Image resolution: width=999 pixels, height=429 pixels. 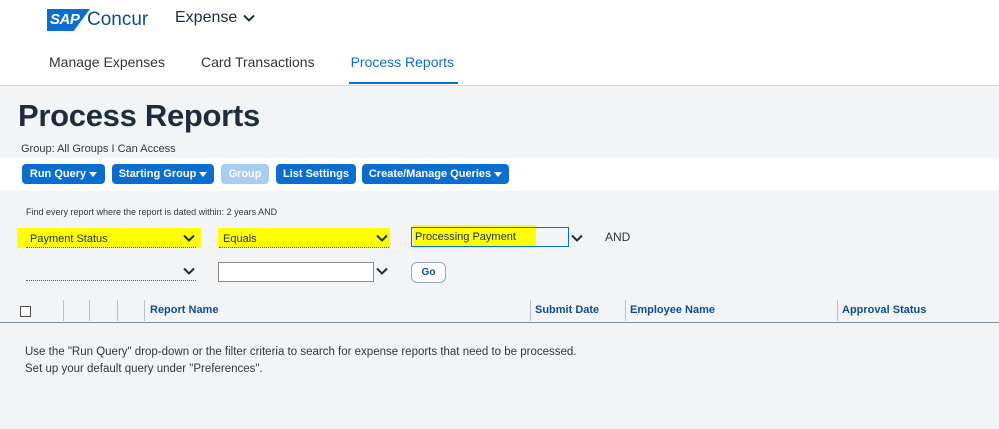 I want to click on list-settings-label: List Settings, so click(x=315, y=174).